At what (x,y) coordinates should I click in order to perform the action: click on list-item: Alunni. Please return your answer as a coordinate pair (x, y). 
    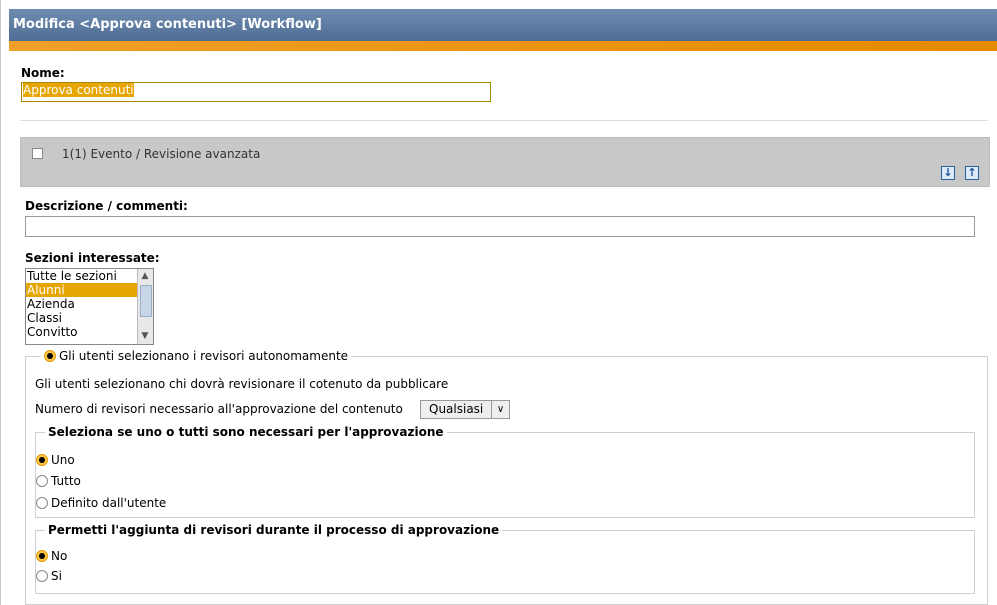
    Looking at the image, I should click on (82, 290).